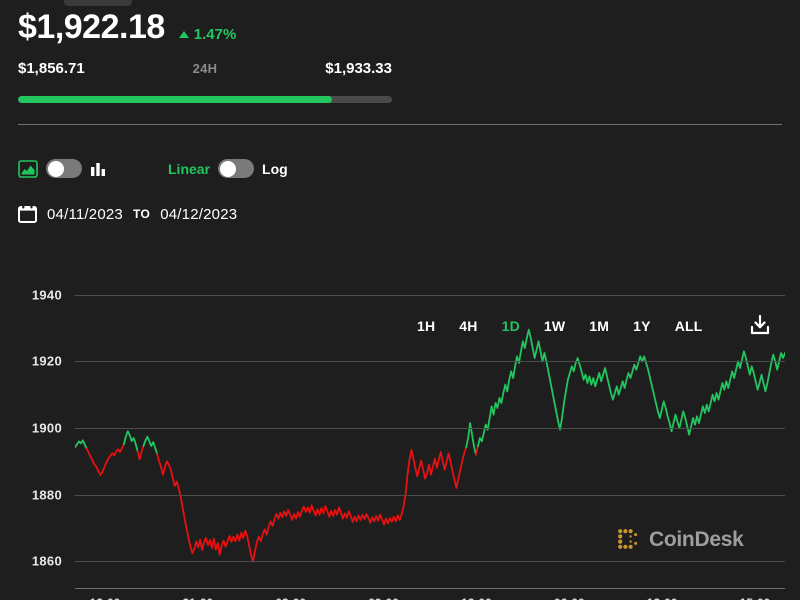  Describe the element at coordinates (629, 540) in the screenshot. I see `coindesk-logo-icon` at that location.